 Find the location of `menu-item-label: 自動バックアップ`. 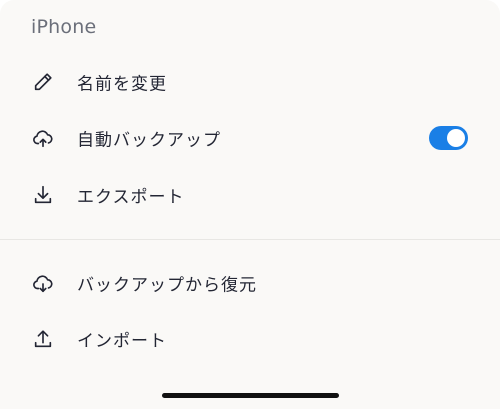

menu-item-label: 自動バックアップ is located at coordinates (149, 140).